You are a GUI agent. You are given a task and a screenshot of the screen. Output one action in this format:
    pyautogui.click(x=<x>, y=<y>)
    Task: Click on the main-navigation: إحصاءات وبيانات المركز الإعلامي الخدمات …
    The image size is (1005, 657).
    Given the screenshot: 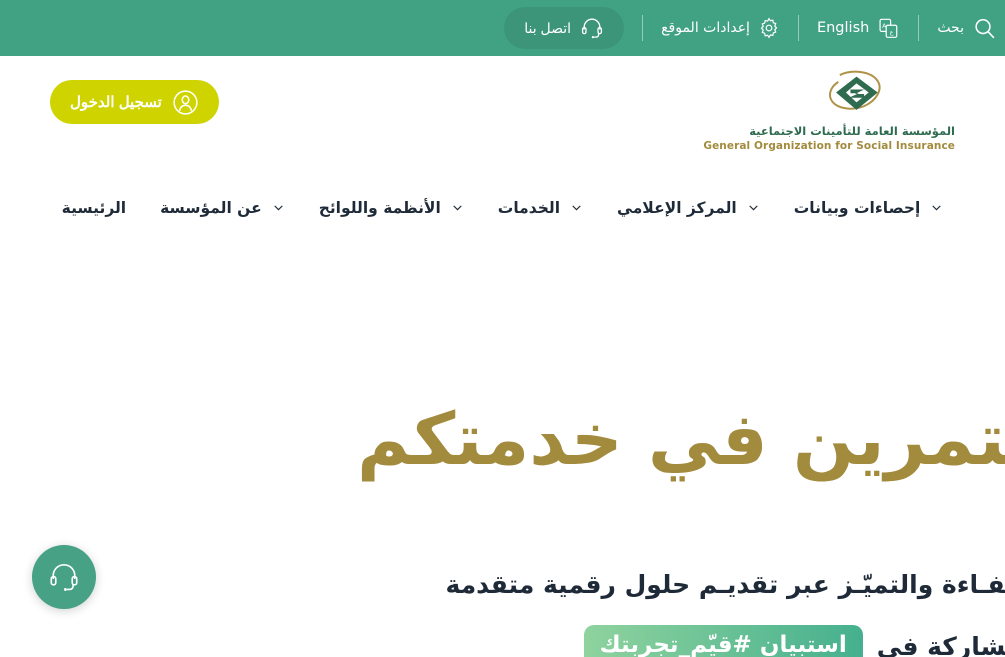 What is the action you would take?
    pyautogui.click(x=502, y=208)
    